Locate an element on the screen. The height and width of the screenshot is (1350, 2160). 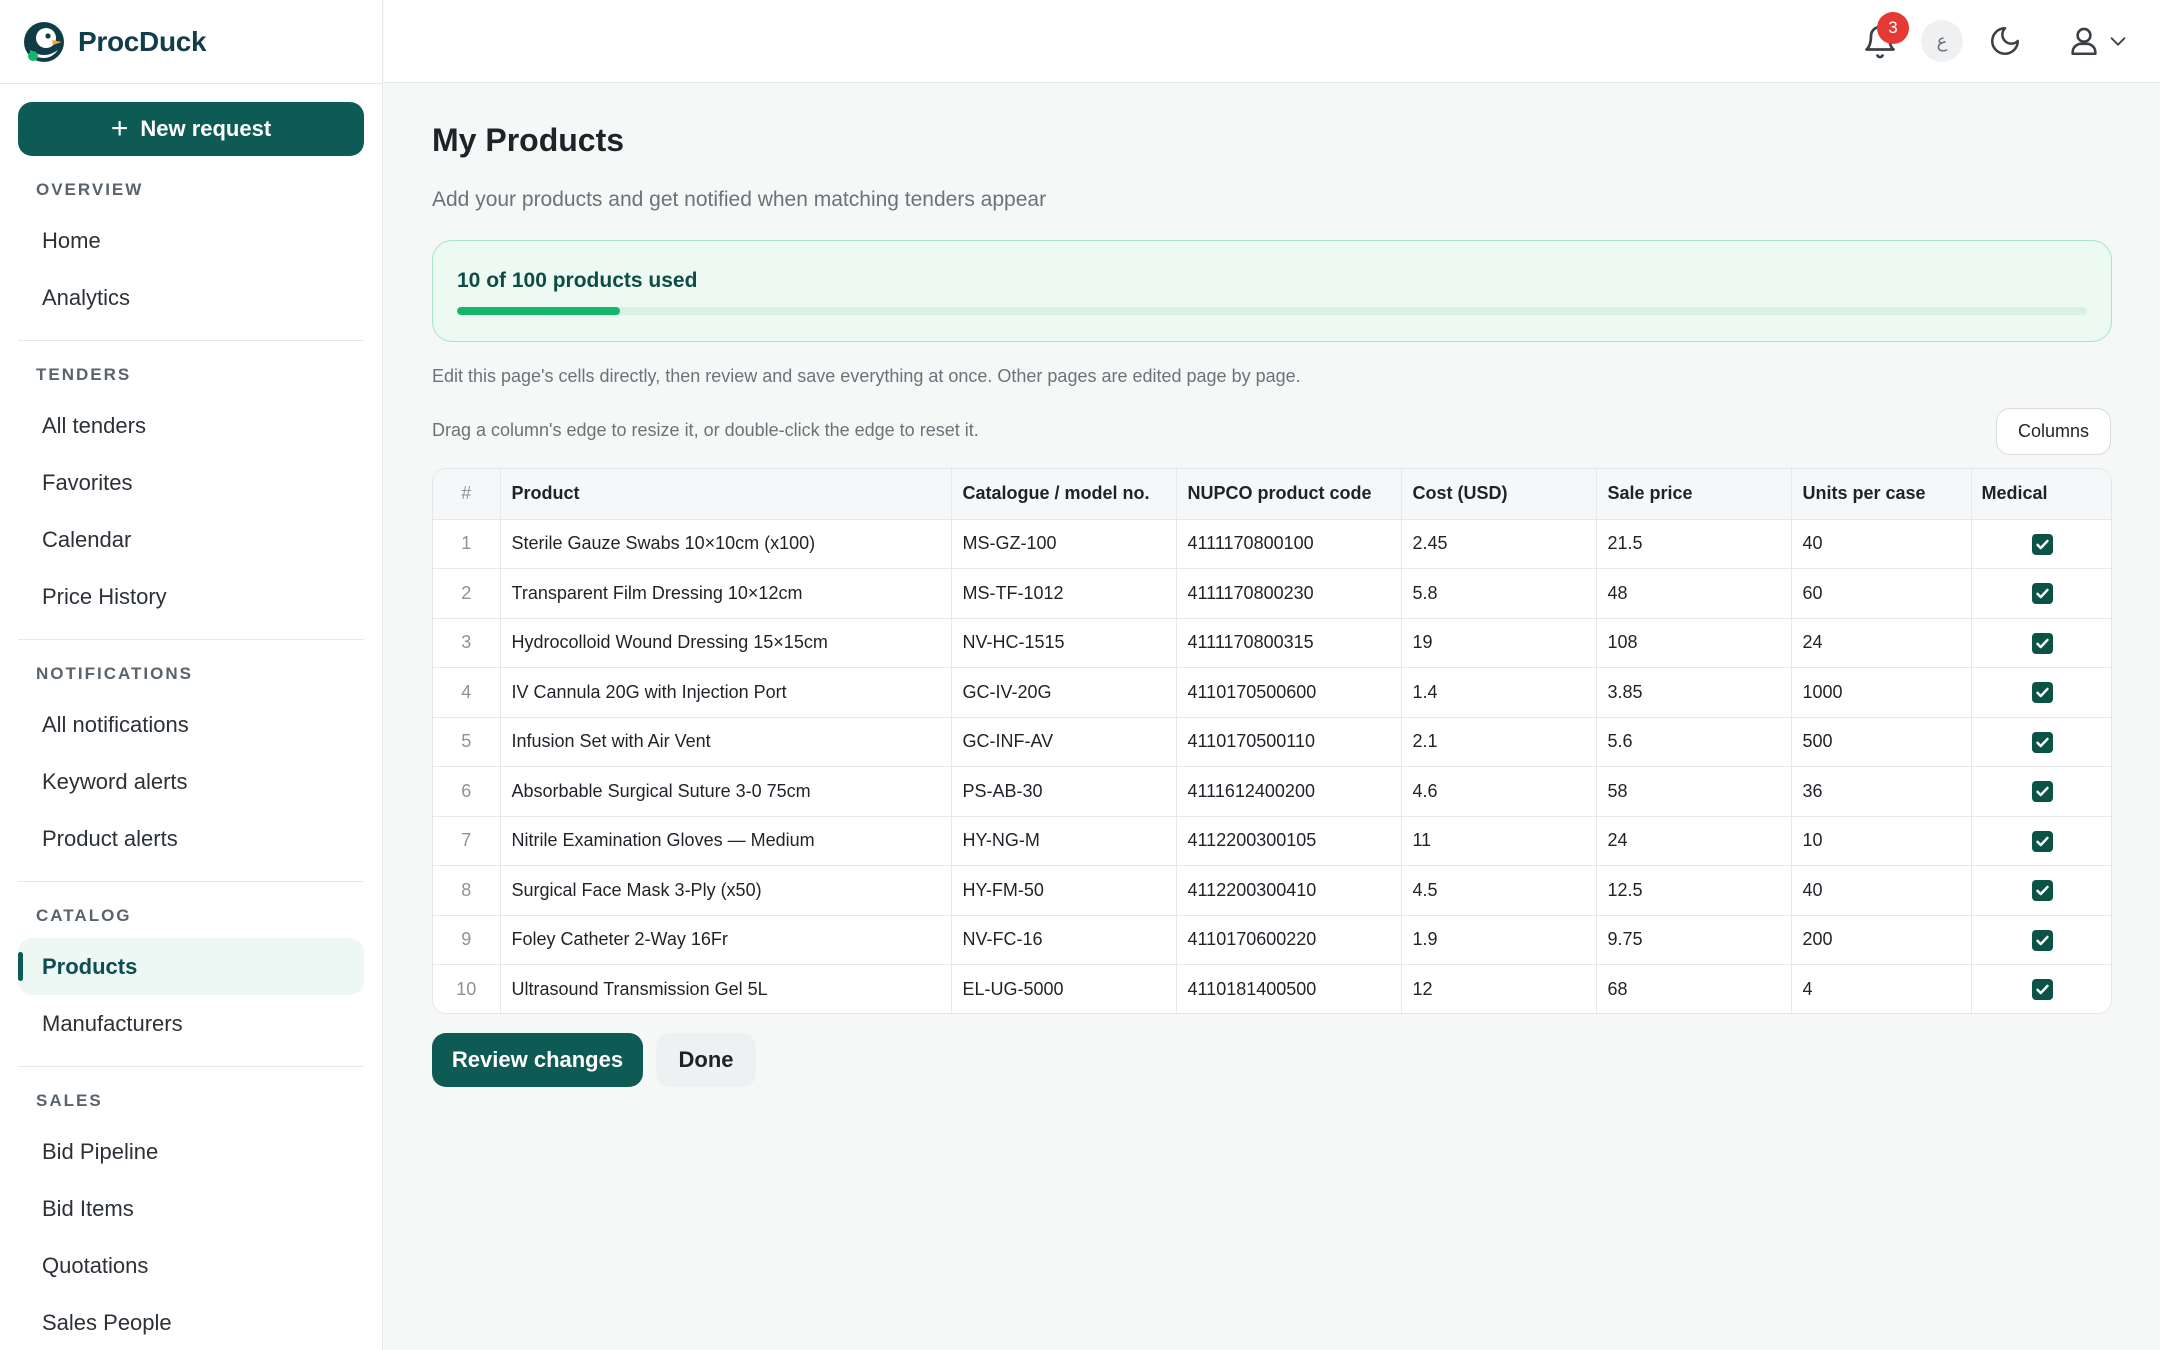
sidebar-item-keyword-alerts: Keyword alerts is located at coordinates (191, 781).